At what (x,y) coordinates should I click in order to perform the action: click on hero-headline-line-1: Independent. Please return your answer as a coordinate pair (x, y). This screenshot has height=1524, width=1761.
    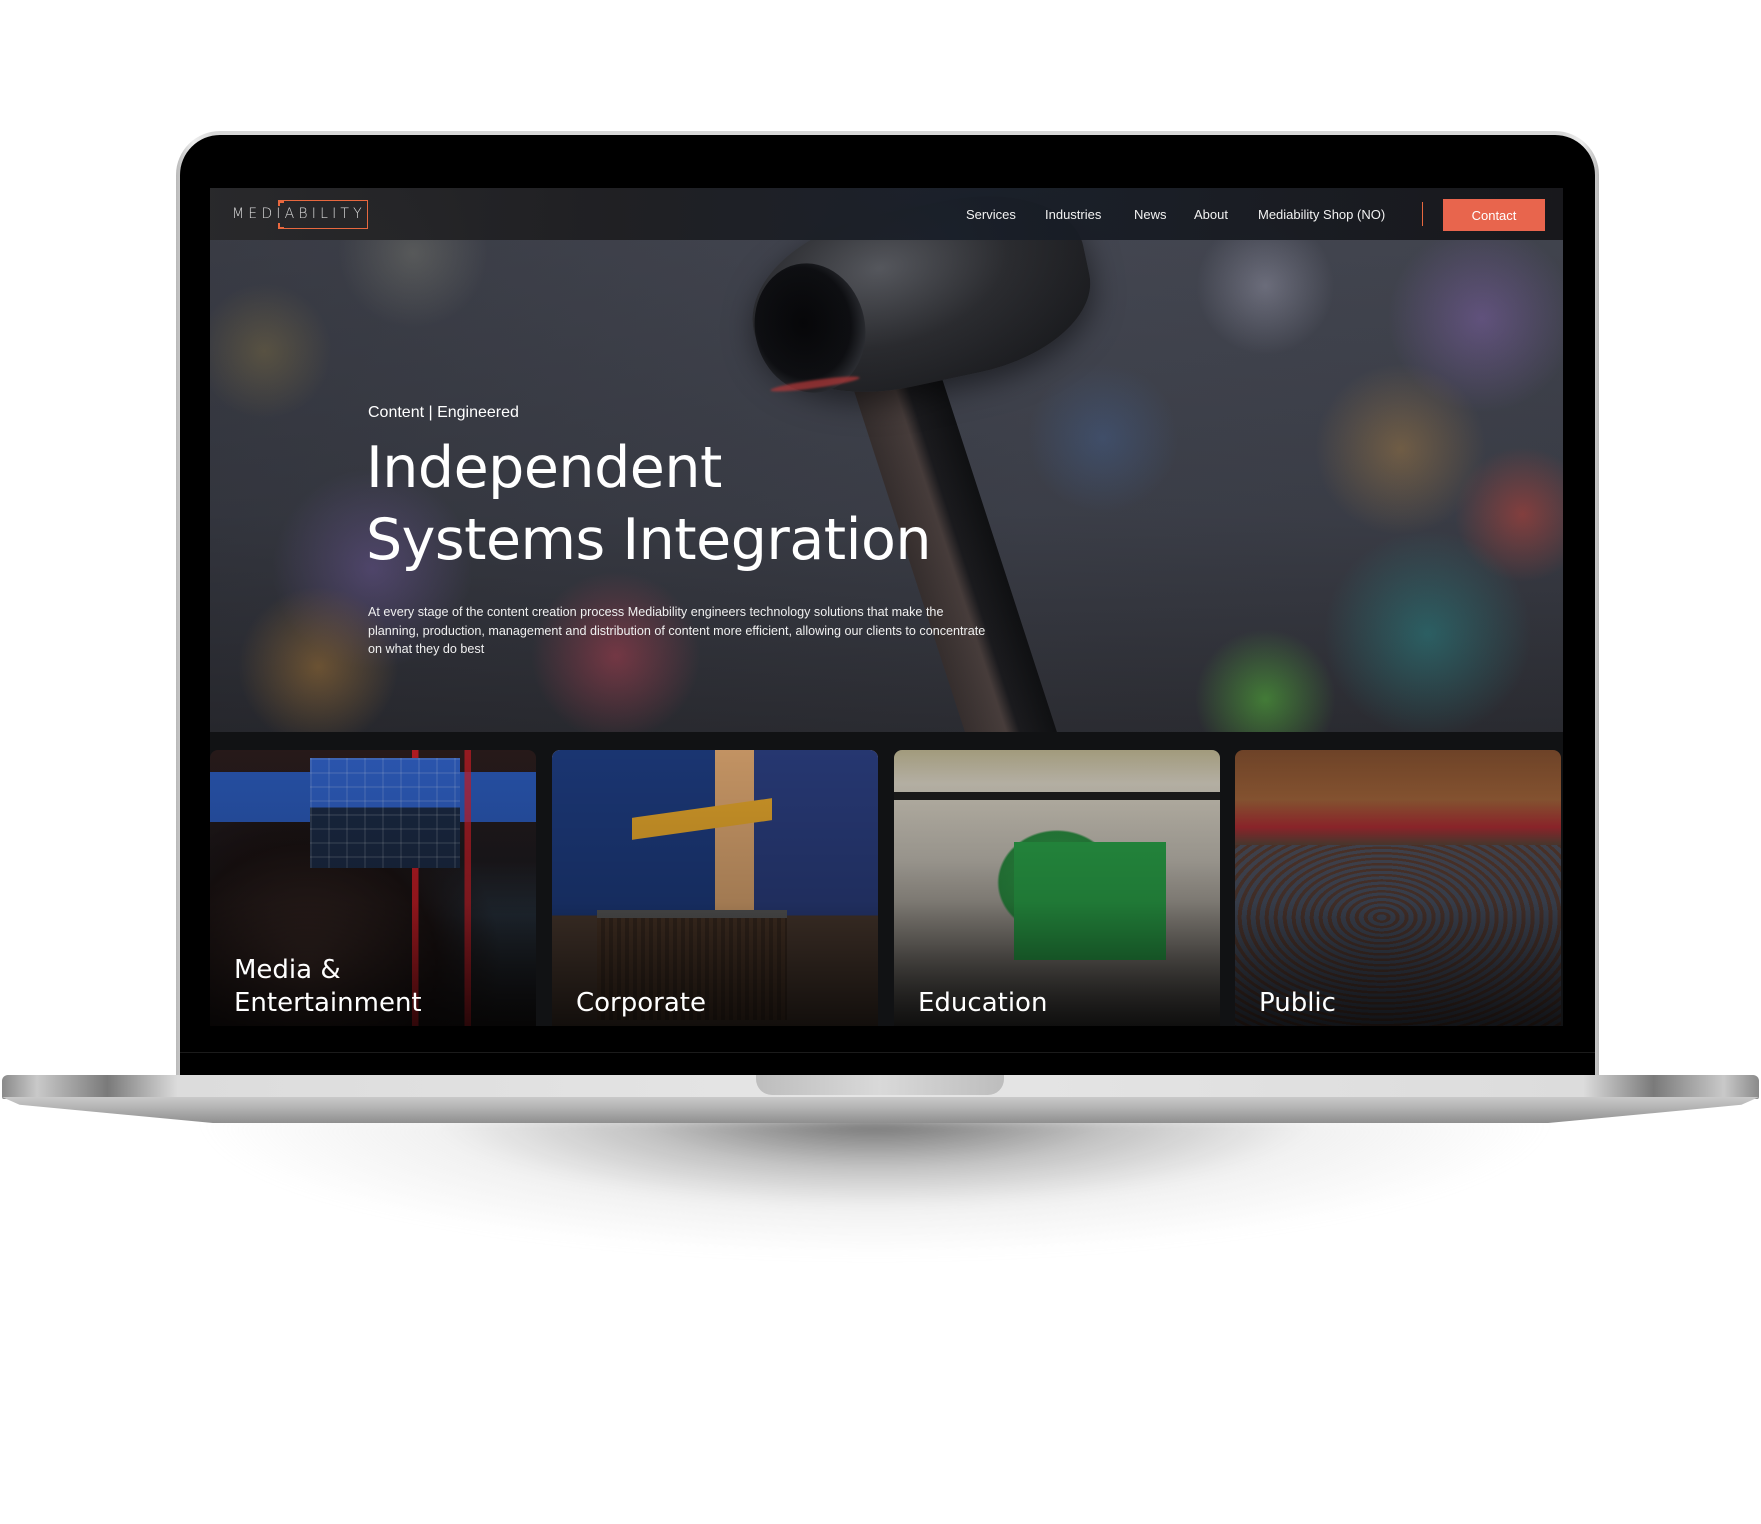
    Looking at the image, I should click on (544, 468).